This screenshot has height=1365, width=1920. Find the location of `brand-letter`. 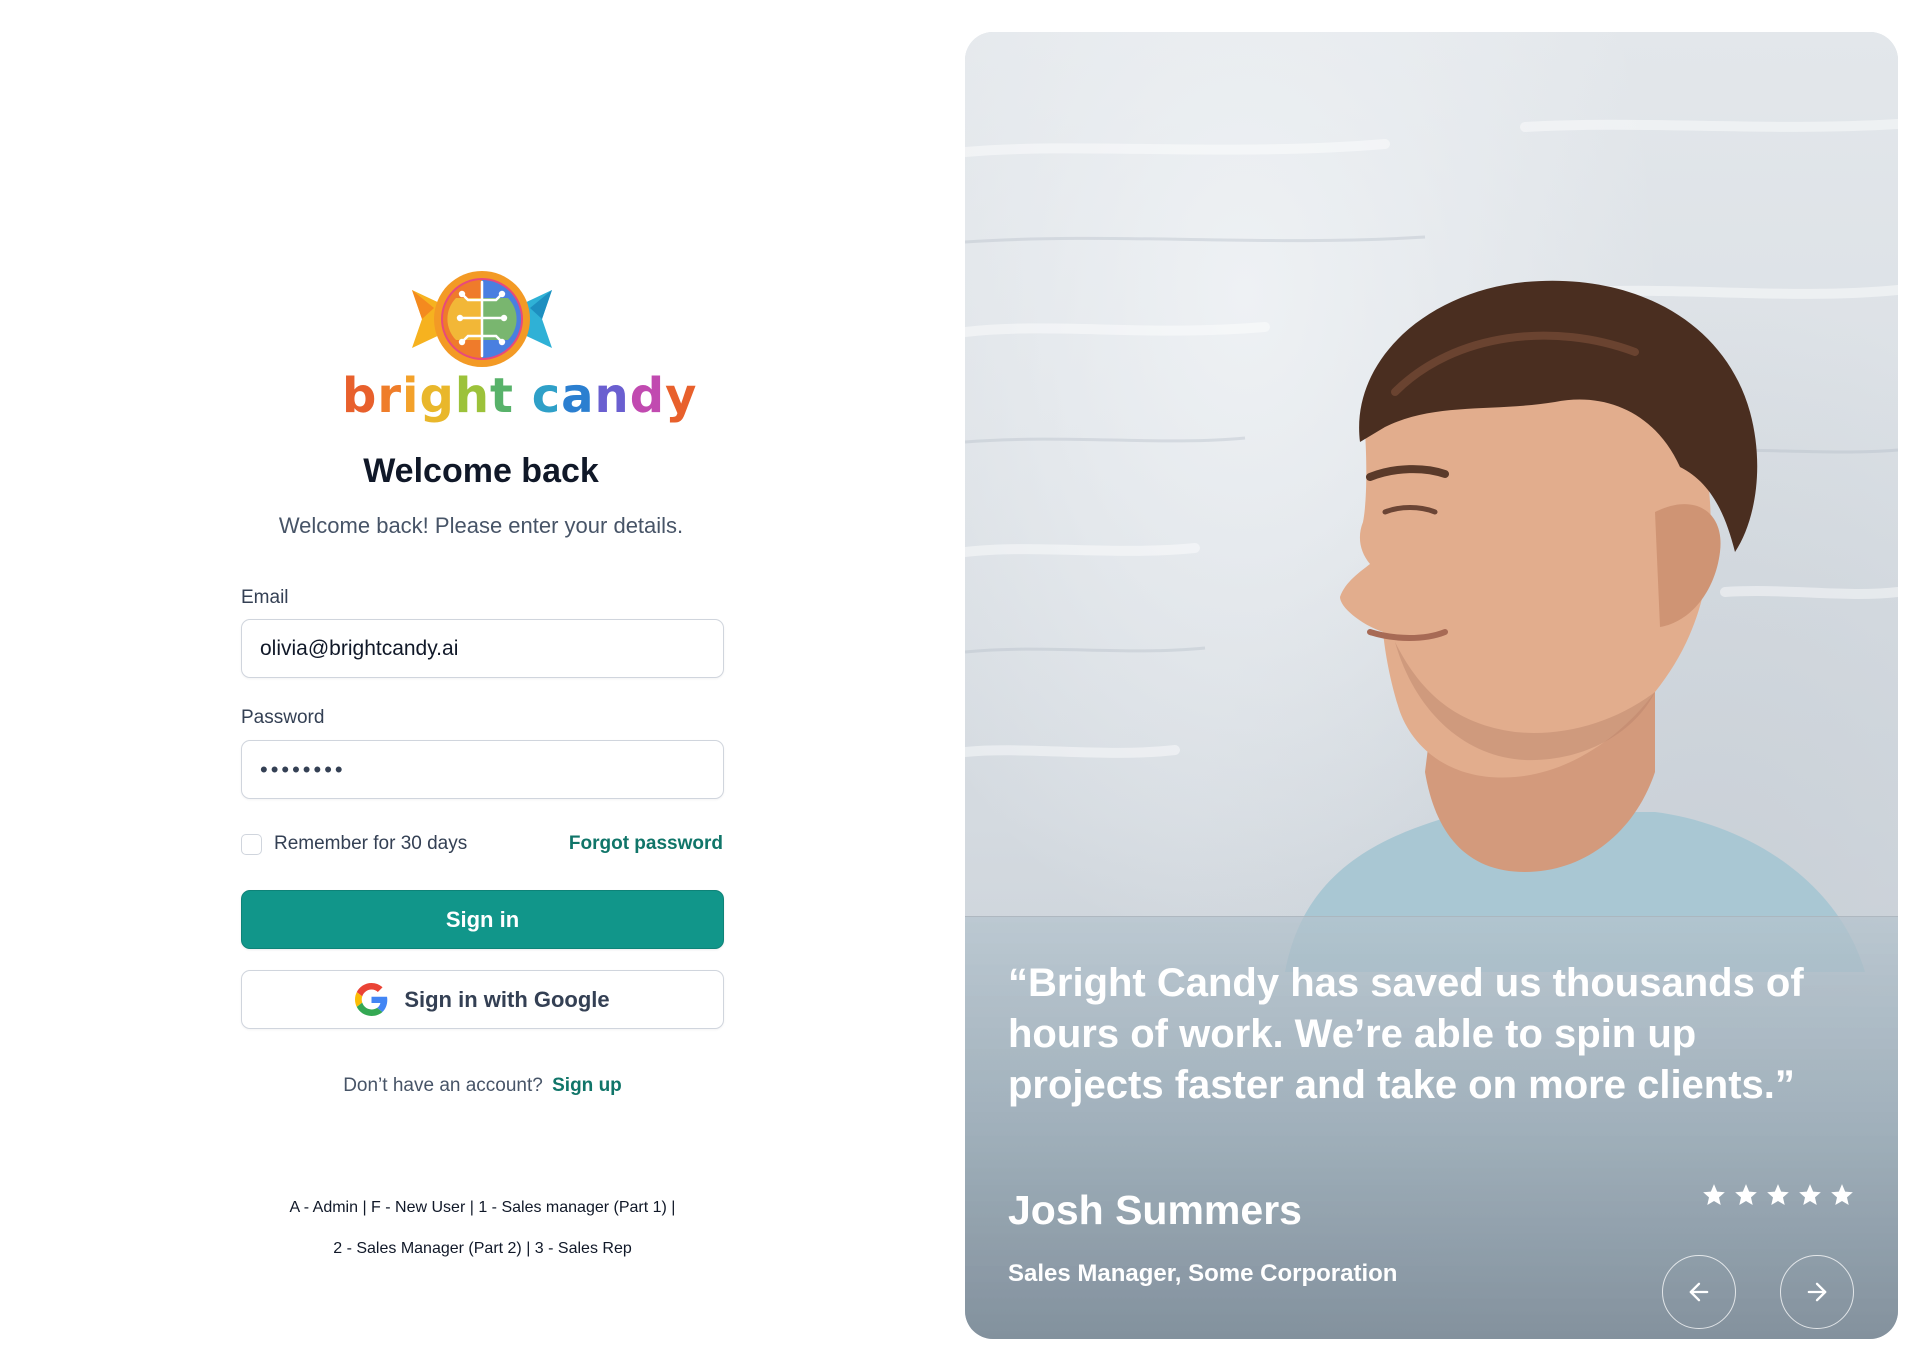

brand-letter is located at coordinates (523, 396).